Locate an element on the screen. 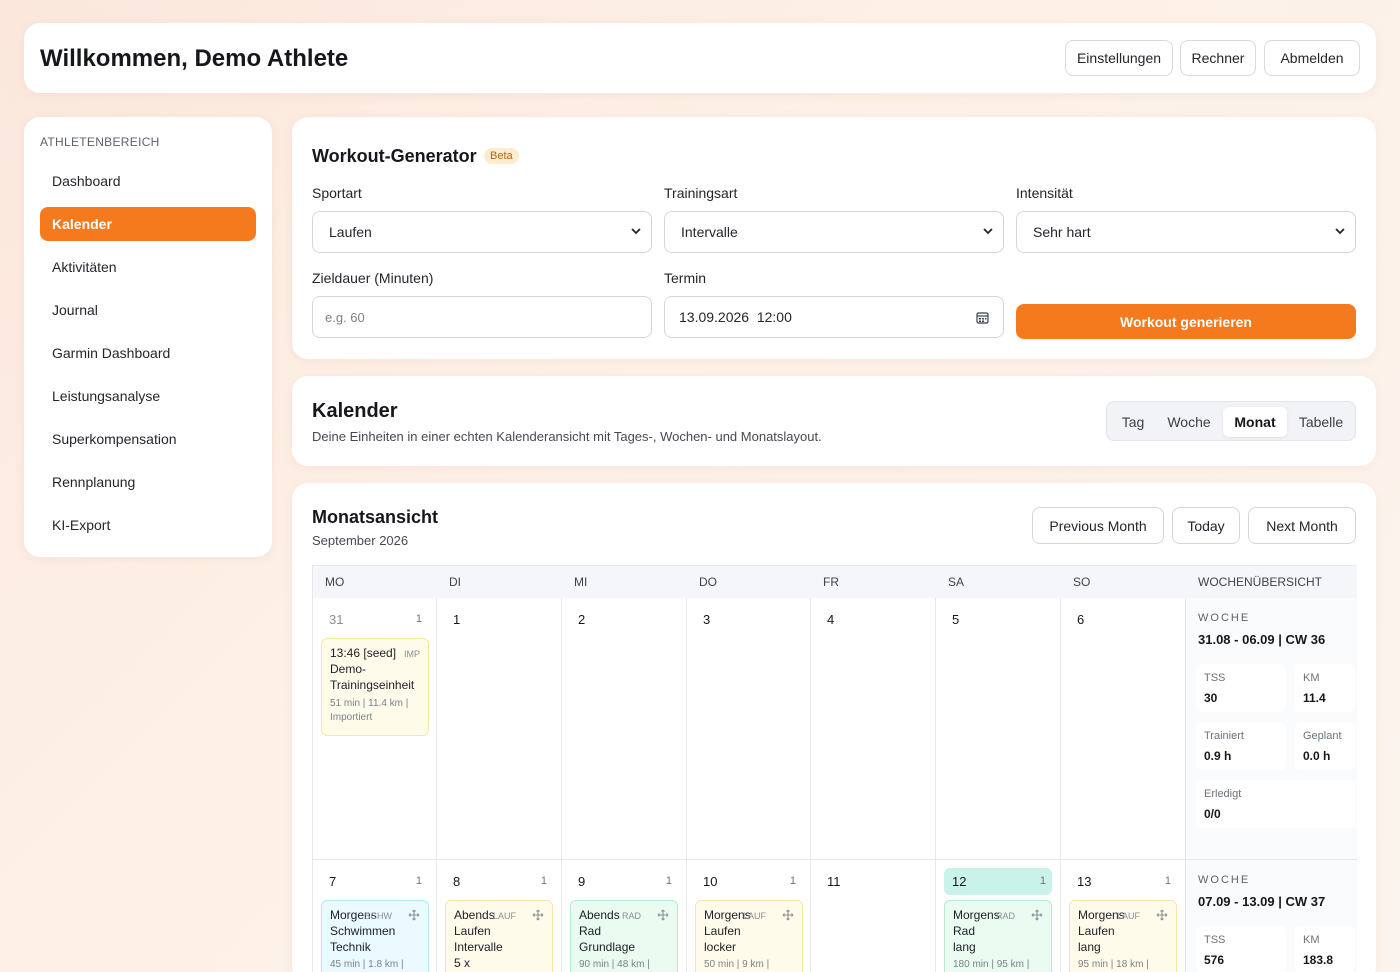 The width and height of the screenshot is (1400, 972). intensitaet-value: Sehr hart is located at coordinates (1062, 232).